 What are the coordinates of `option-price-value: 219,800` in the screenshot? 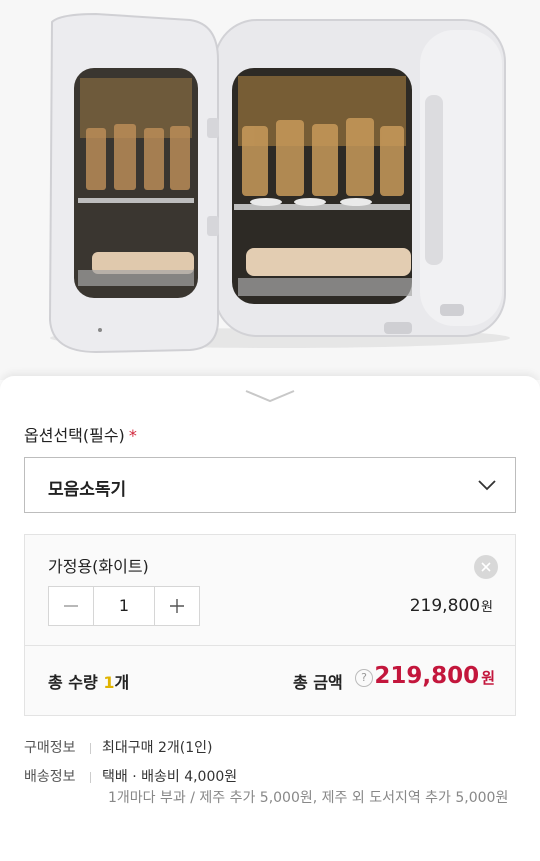 It's located at (445, 606).